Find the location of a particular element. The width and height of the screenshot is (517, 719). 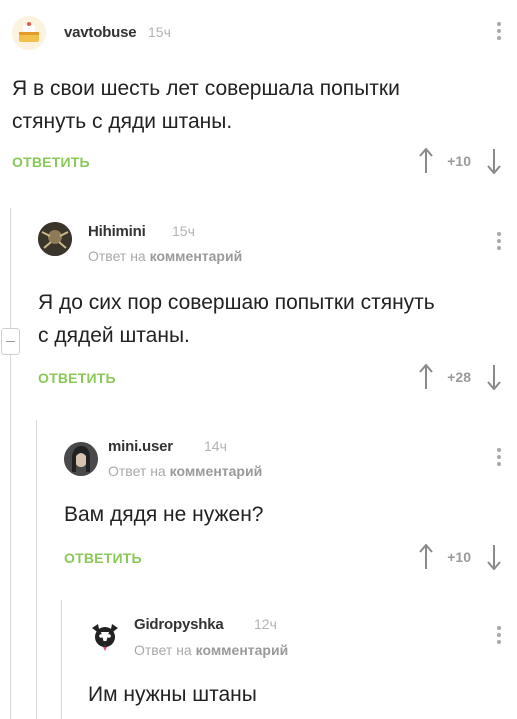

dog-avatar-icon is located at coordinates (105, 637).